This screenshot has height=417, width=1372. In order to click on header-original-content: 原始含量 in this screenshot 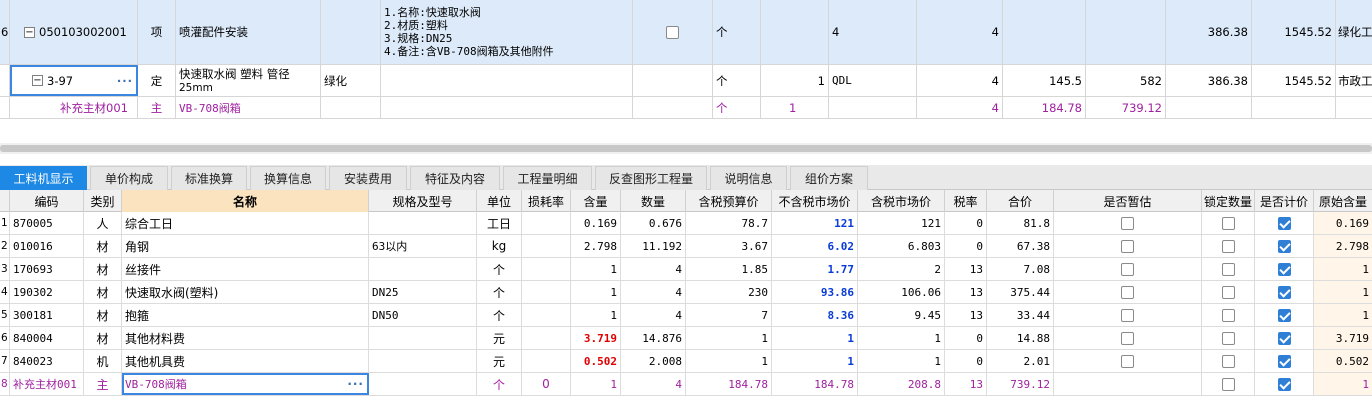, I will do `click(1343, 201)`.